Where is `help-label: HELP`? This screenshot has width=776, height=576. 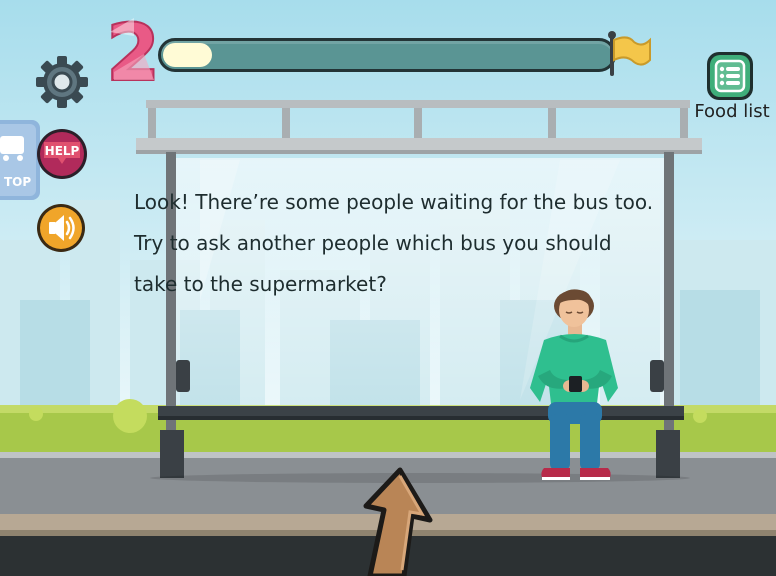 help-label: HELP is located at coordinates (62, 151).